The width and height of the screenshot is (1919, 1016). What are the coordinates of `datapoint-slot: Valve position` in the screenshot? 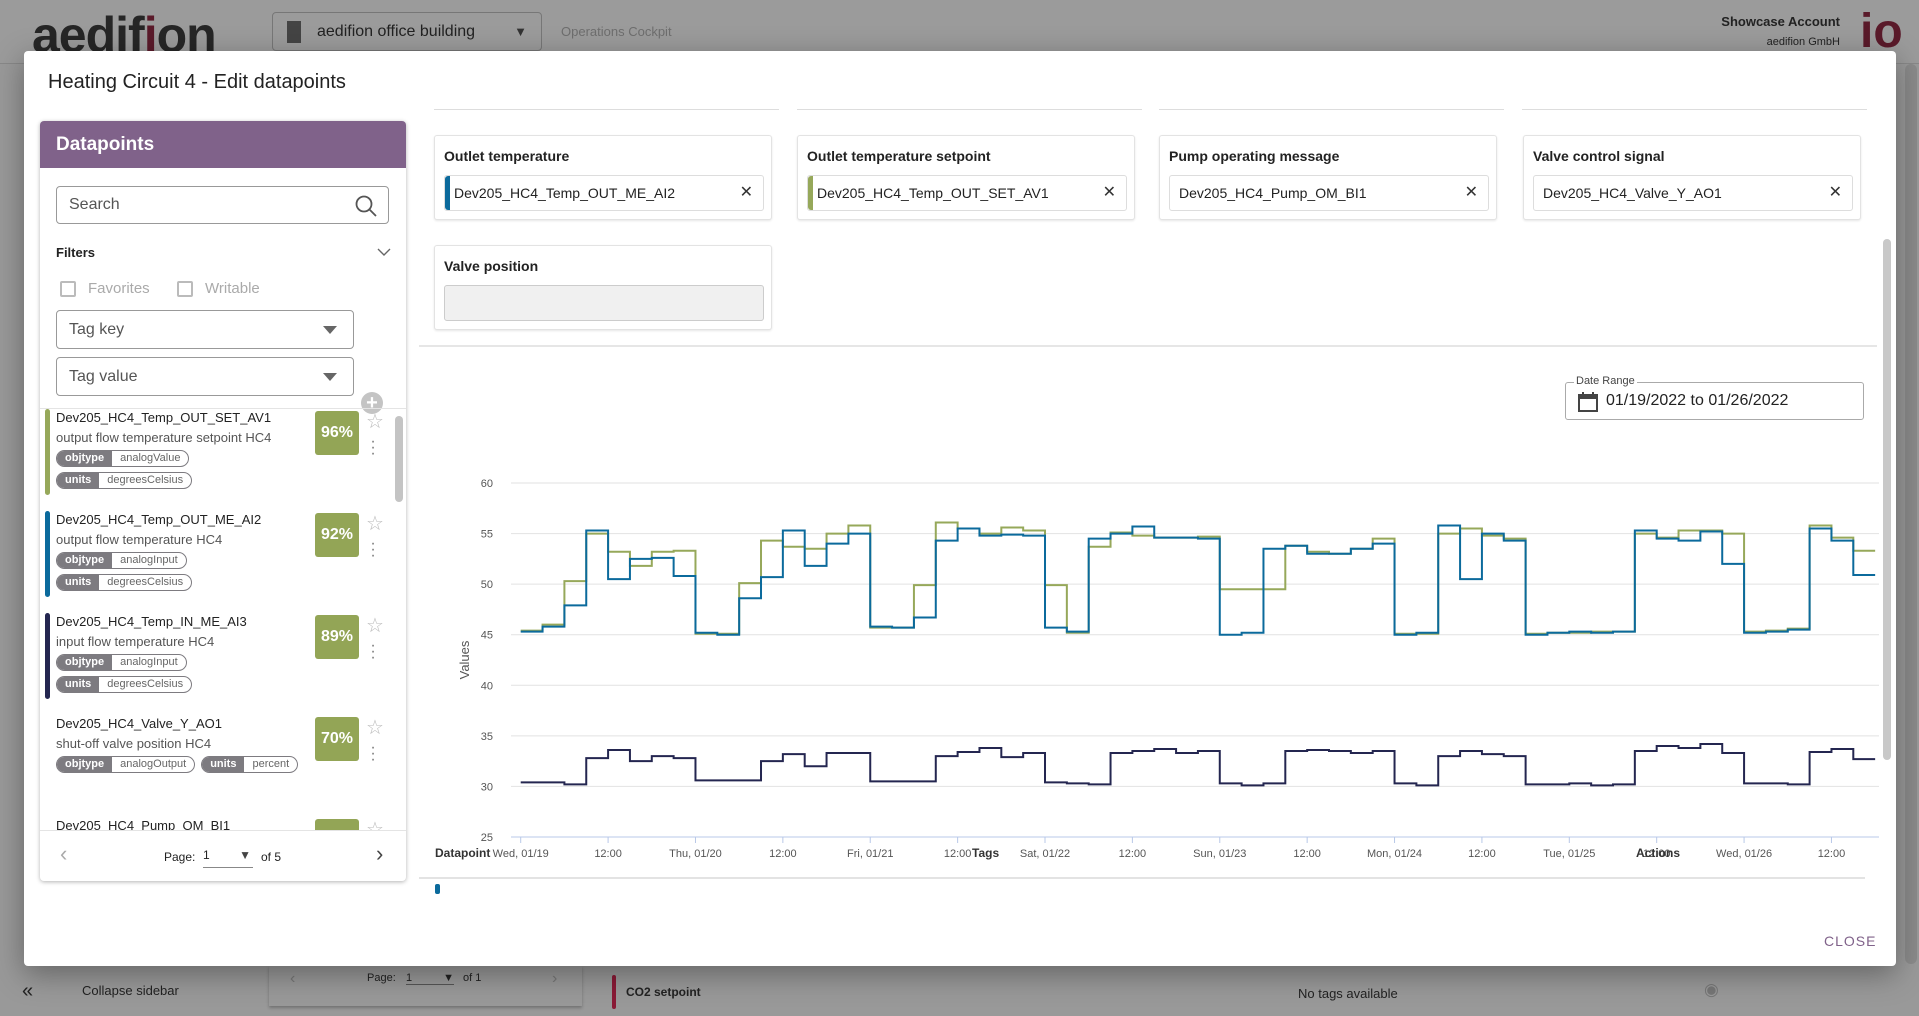 It's located at (603, 287).